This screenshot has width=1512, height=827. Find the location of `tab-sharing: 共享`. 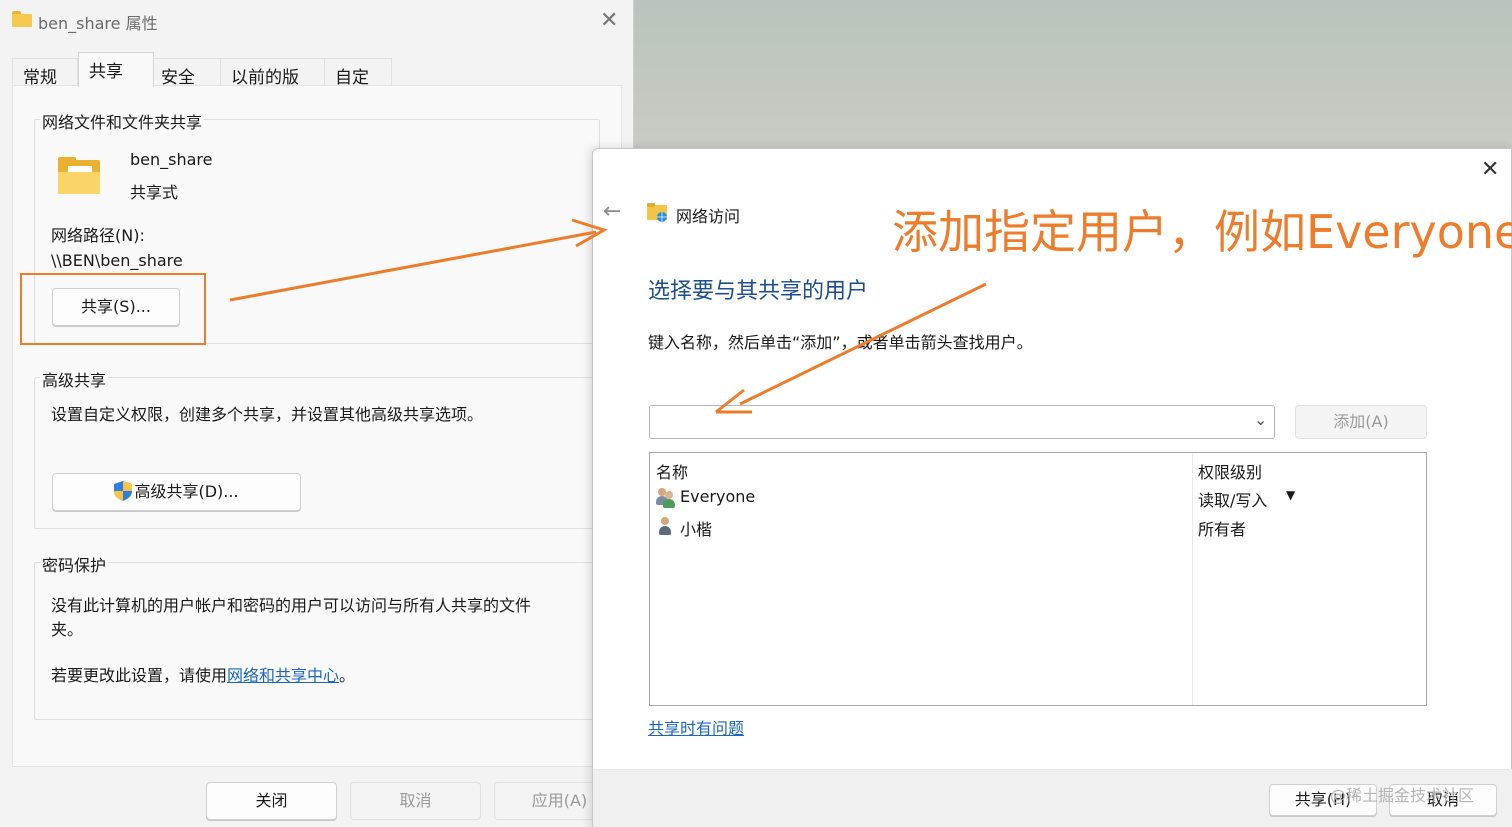

tab-sharing: 共享 is located at coordinates (116, 69).